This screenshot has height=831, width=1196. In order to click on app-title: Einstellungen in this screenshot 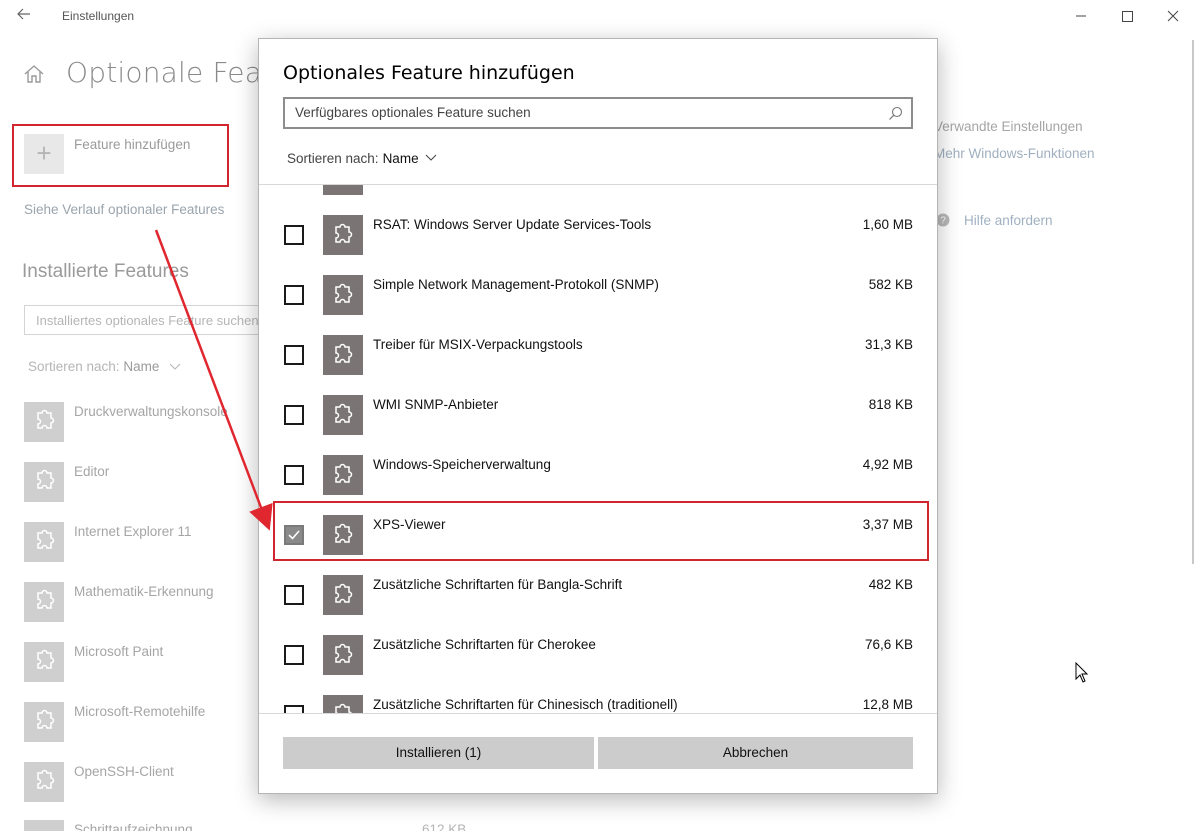, I will do `click(98, 16)`.